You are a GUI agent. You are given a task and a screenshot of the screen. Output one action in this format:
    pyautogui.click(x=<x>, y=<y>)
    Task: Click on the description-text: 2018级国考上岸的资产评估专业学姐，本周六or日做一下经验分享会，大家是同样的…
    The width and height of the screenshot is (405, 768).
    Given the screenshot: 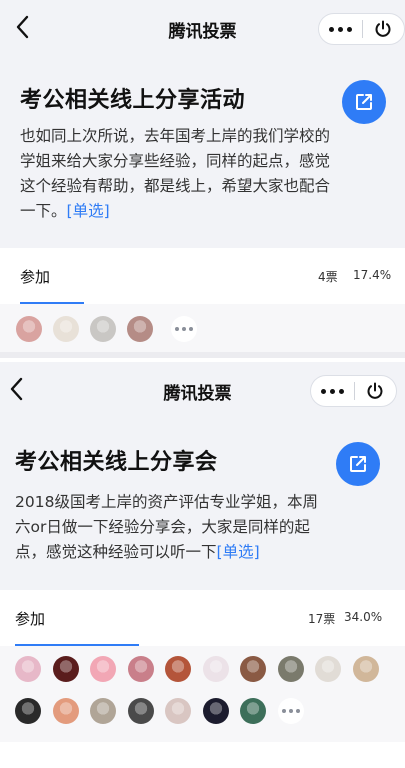 What is the action you would take?
    pyautogui.click(x=166, y=527)
    